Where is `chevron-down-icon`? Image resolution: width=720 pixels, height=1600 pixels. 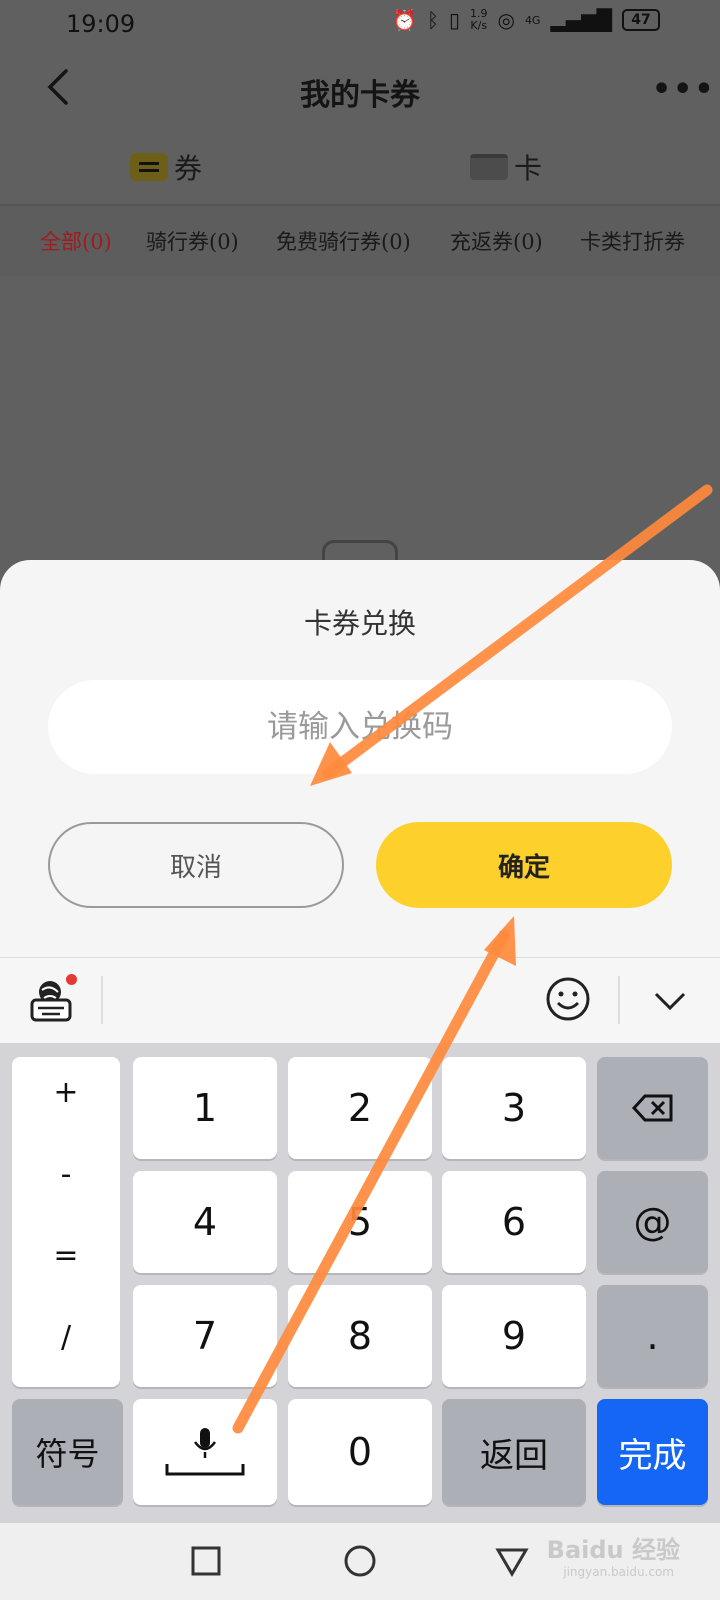
chevron-down-icon is located at coordinates (670, 1001).